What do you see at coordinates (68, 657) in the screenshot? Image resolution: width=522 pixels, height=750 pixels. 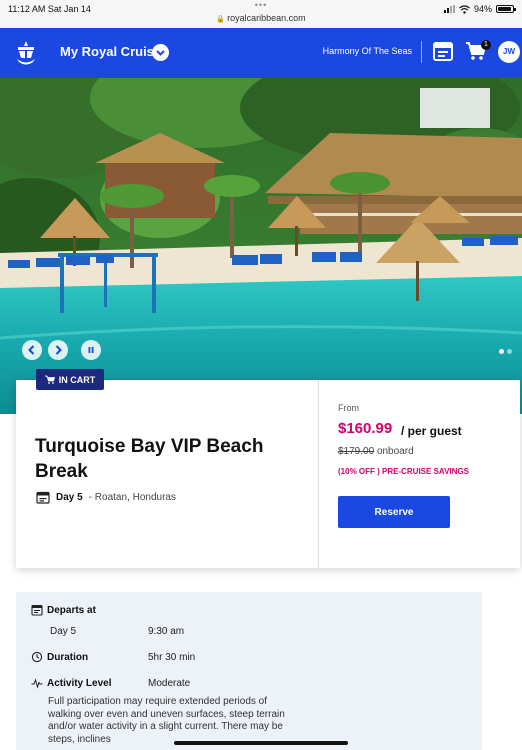 I see `duration-label: Duration` at bounding box center [68, 657].